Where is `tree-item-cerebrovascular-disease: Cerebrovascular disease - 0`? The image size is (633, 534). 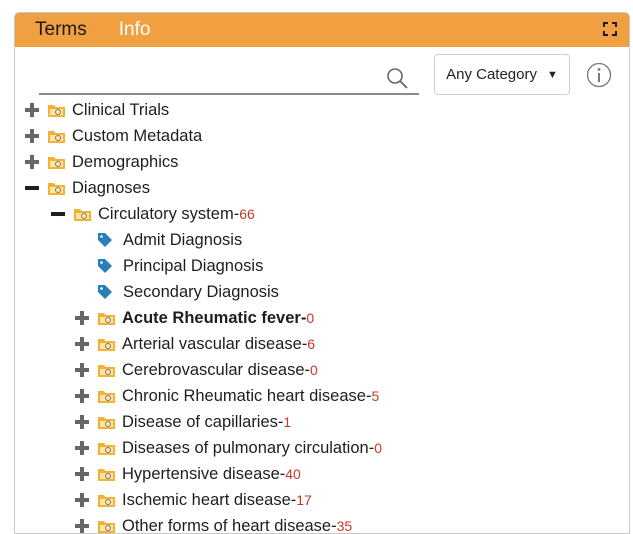 tree-item-cerebrovascular-disease: Cerebrovascular disease - 0 is located at coordinates (196, 370).